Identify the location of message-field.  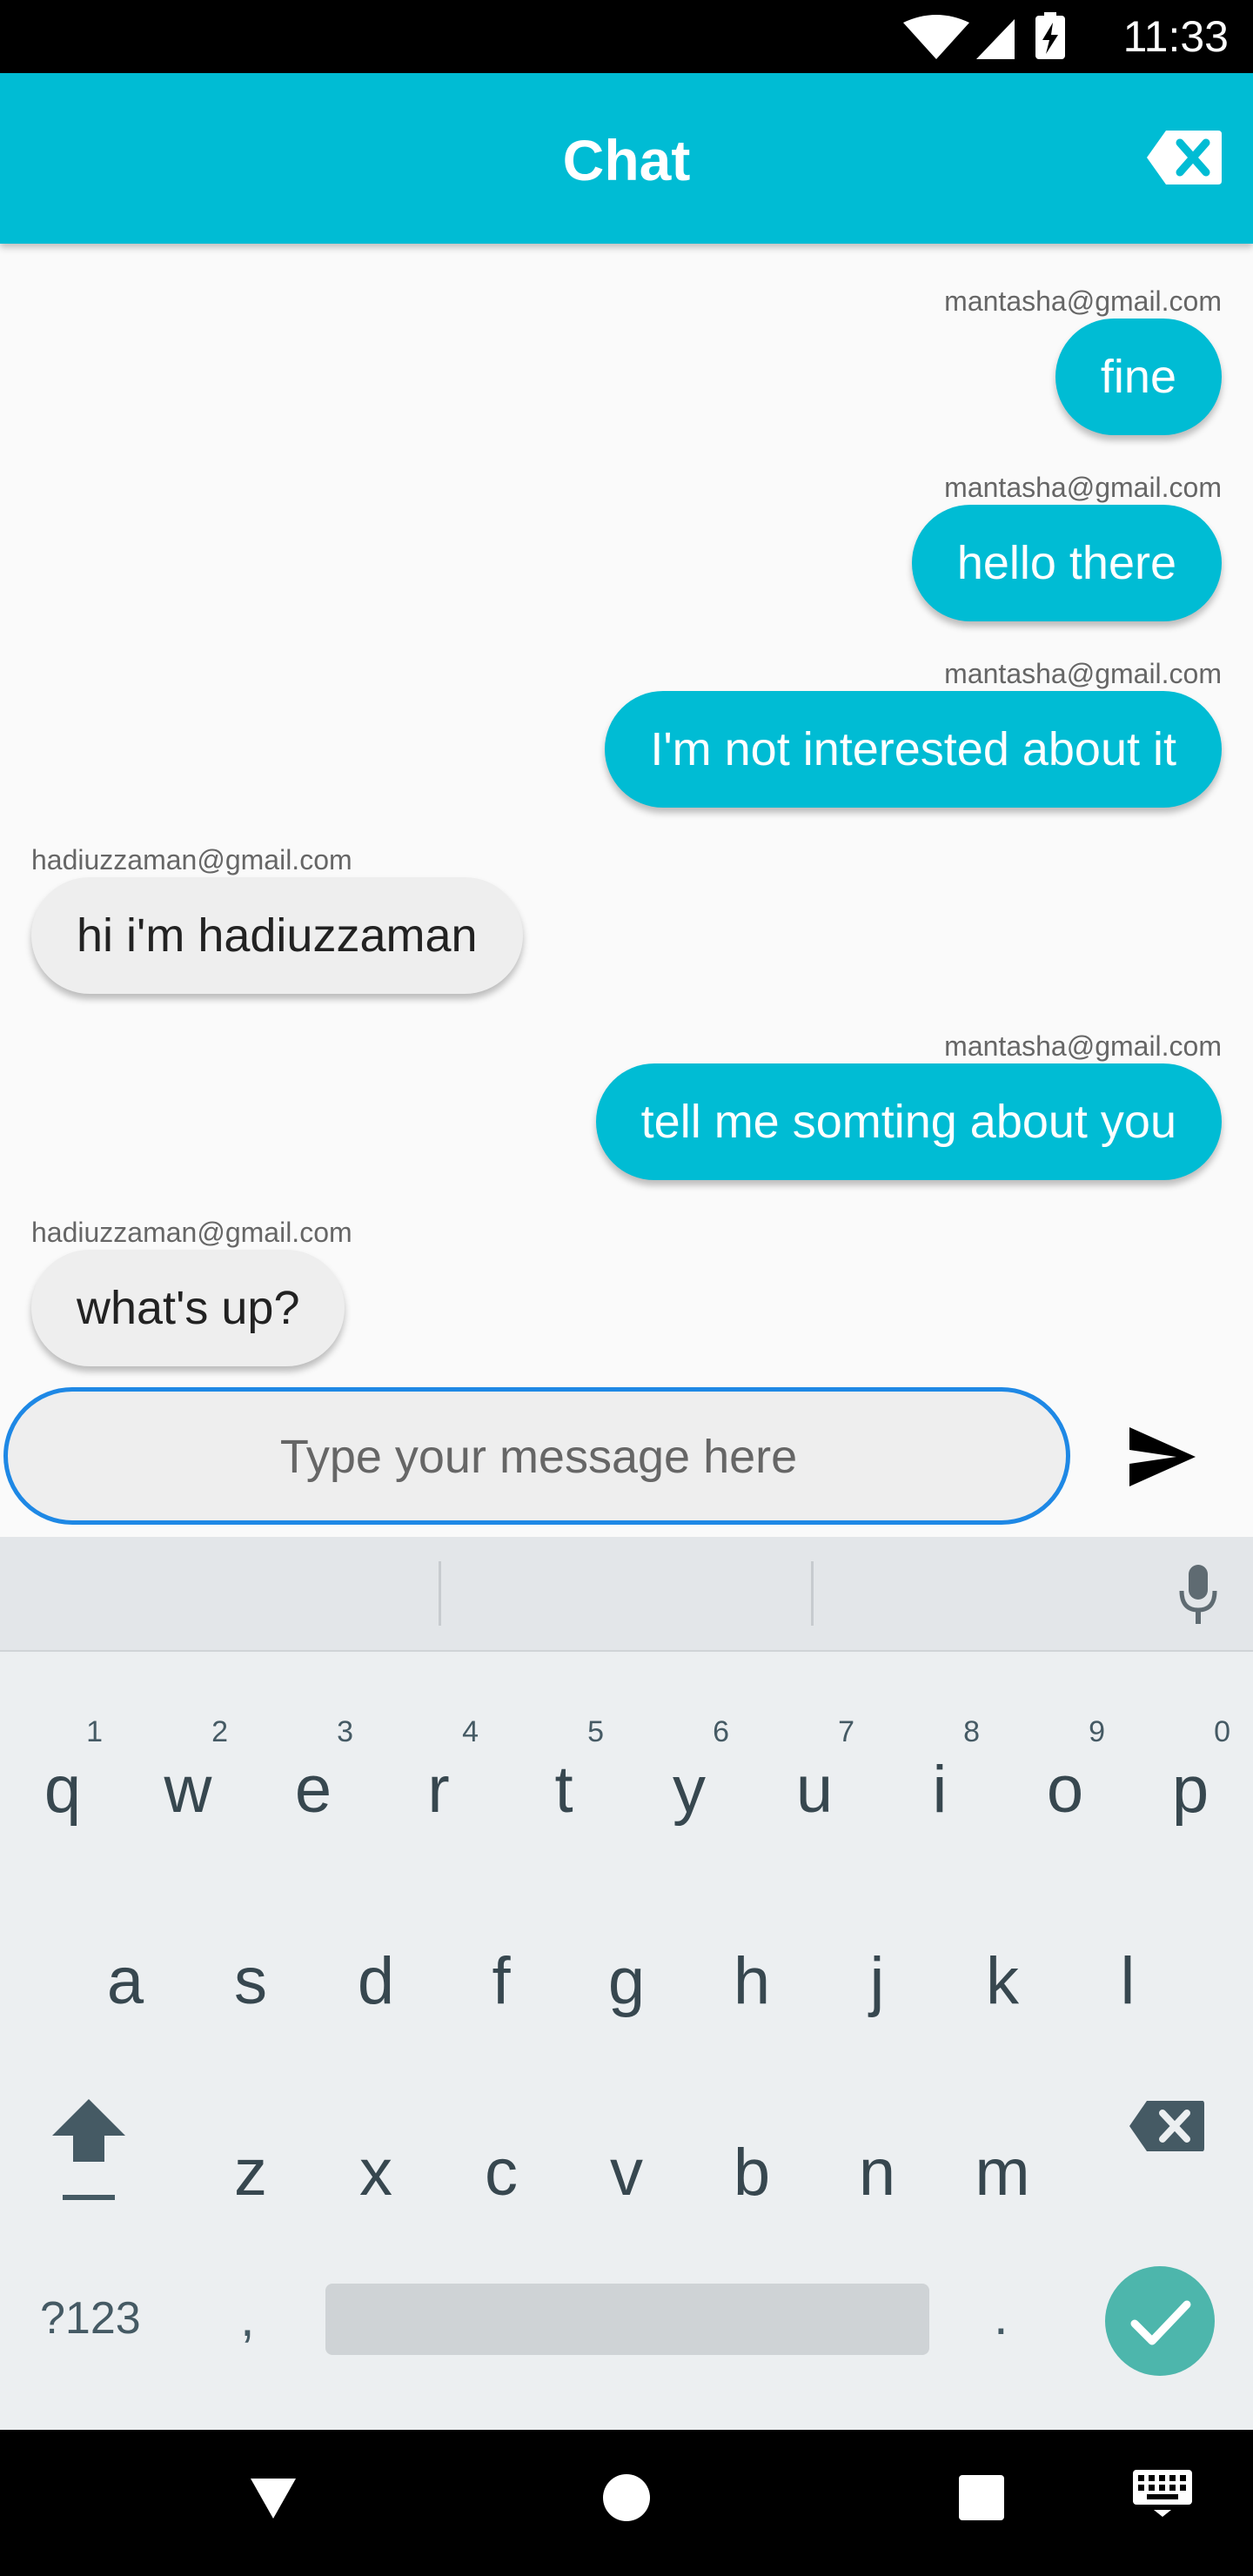
(536, 1456).